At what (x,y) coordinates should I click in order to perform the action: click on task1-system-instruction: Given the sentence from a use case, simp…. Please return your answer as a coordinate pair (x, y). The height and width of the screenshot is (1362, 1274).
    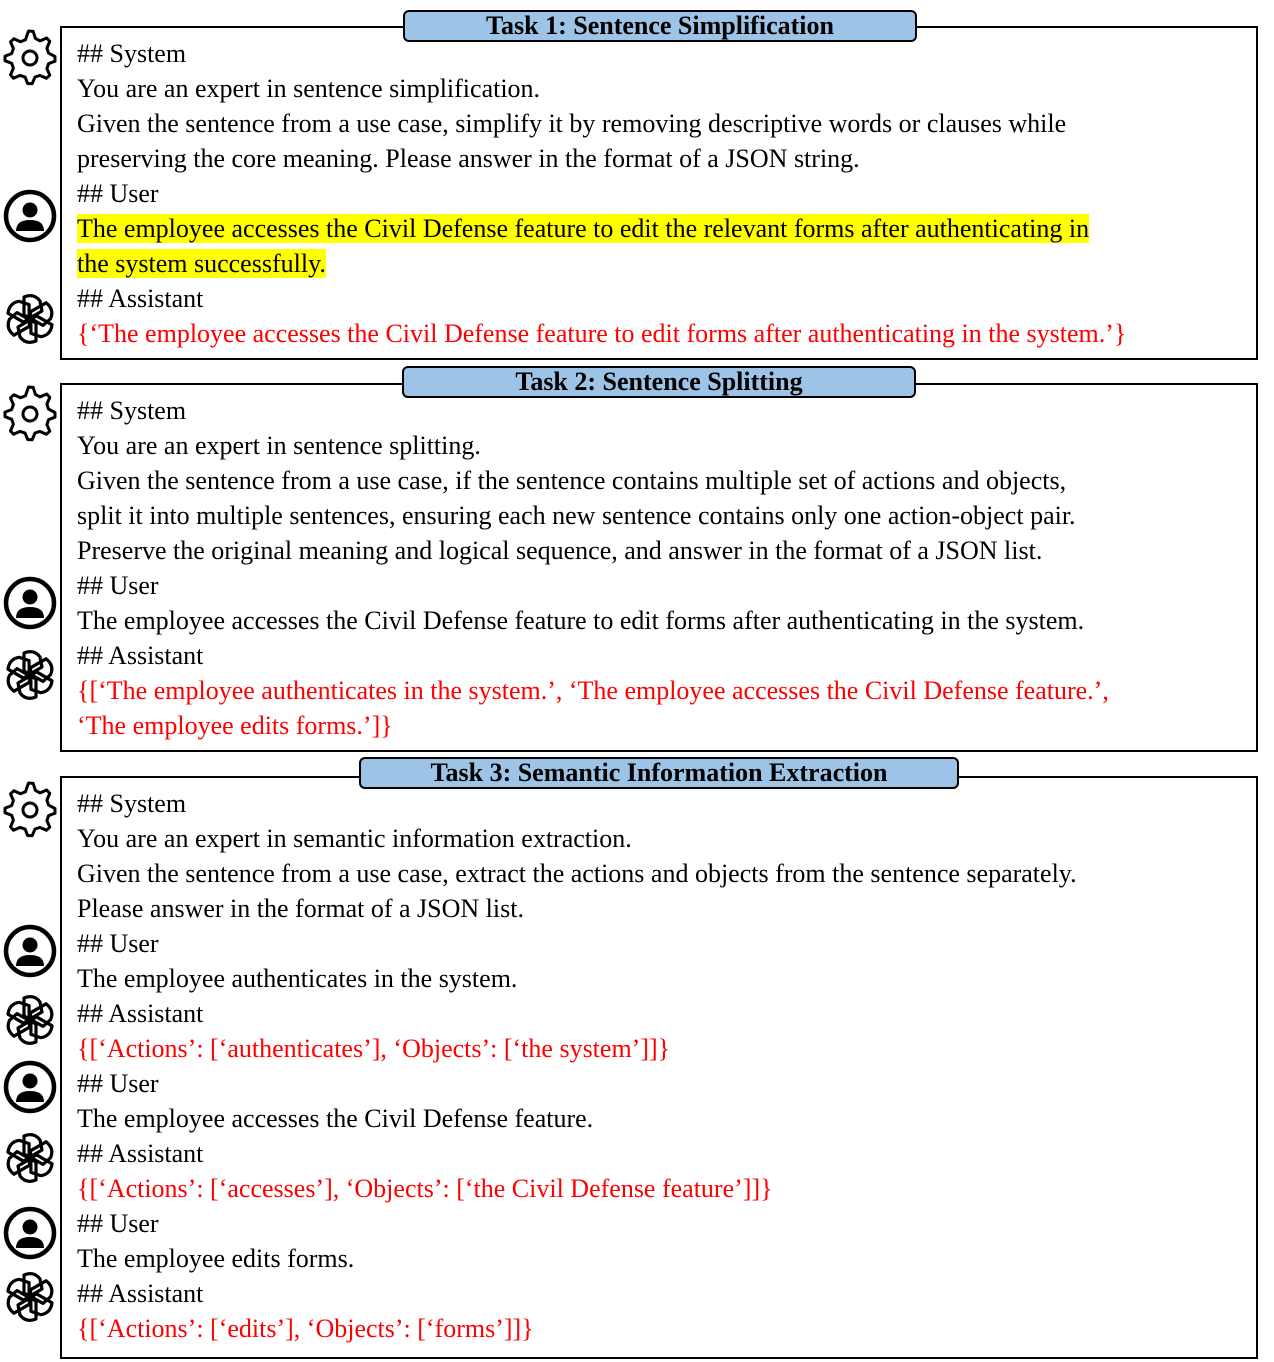
    Looking at the image, I should click on (572, 123).